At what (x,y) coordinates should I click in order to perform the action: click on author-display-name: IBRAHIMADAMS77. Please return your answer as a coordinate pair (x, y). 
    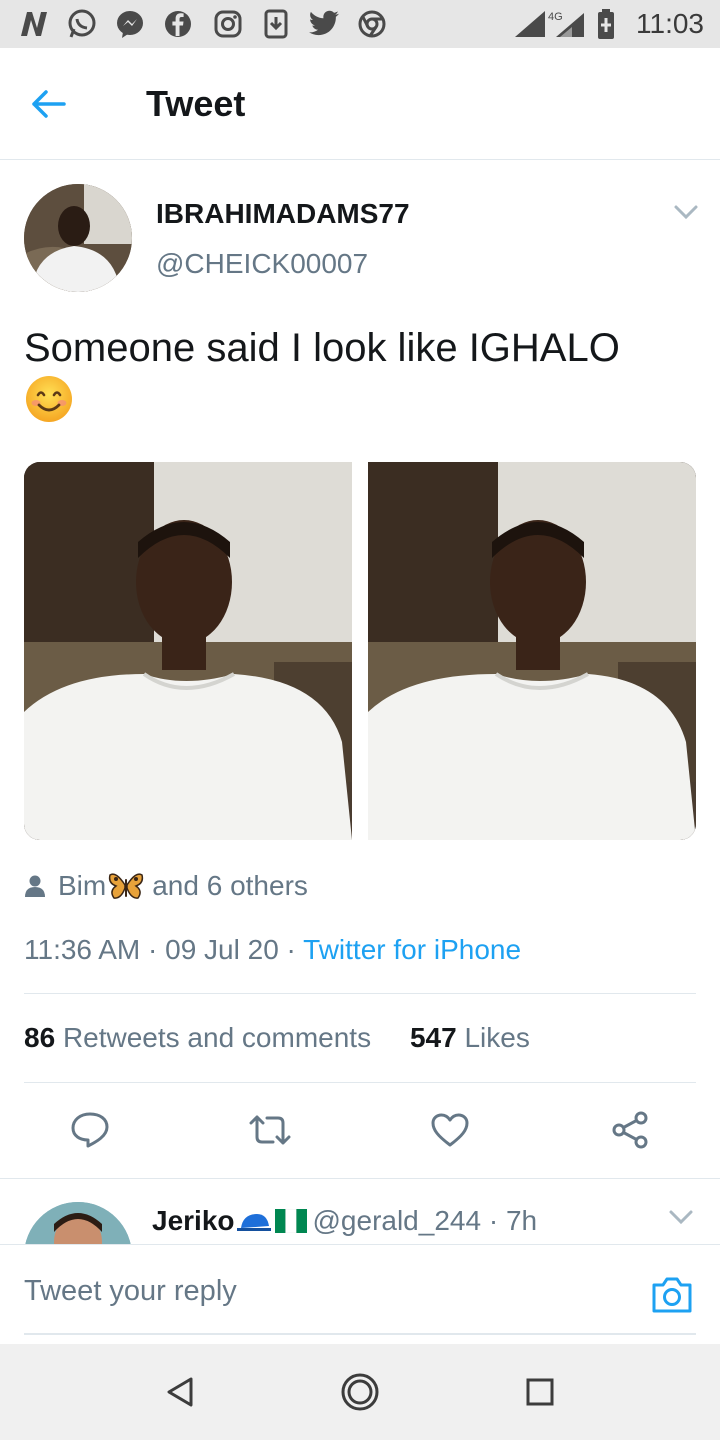
    Looking at the image, I should click on (283, 214).